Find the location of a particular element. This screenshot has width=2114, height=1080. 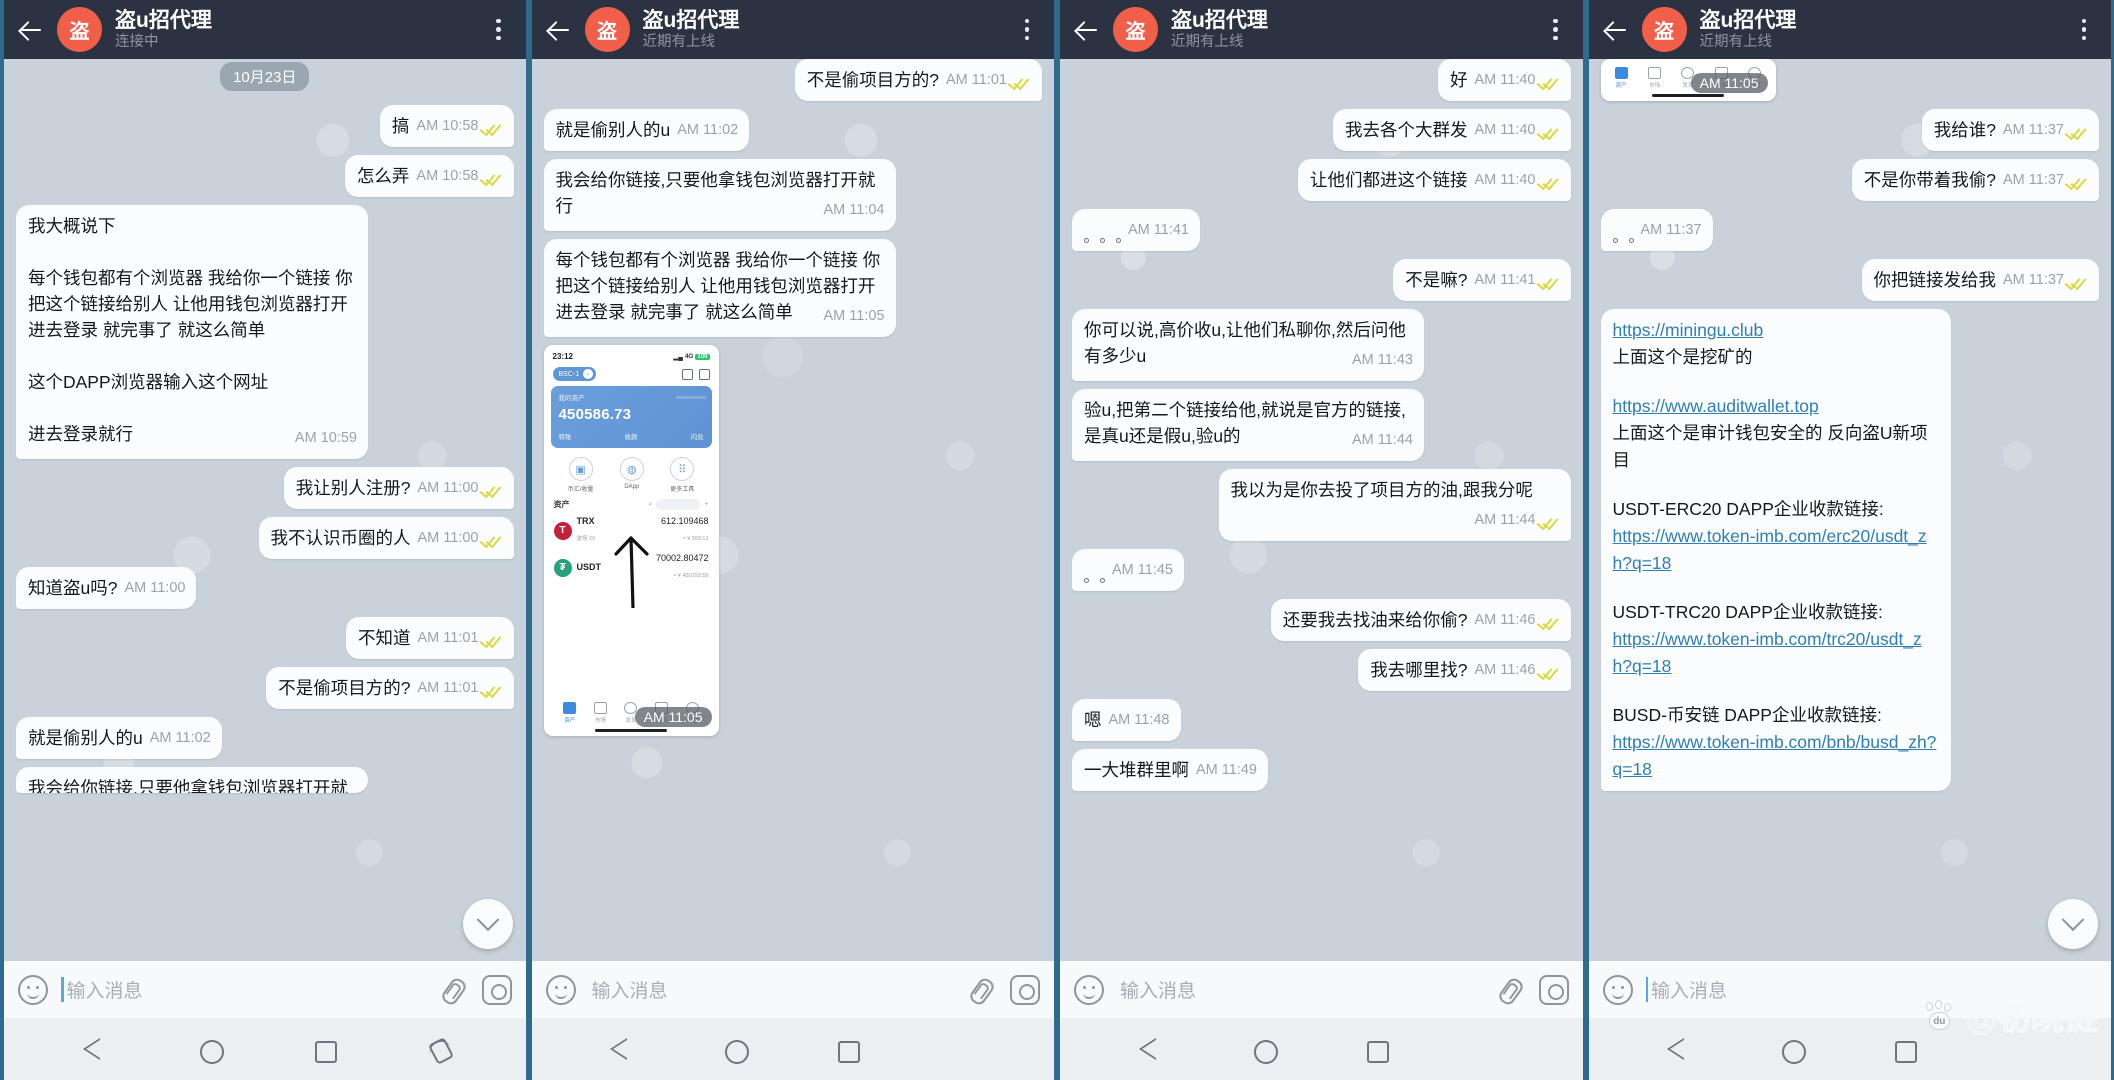

message-bubble: 你可以说,高价收u,让他们私聊你,然后问他有多少u AM 11:43 is located at coordinates (1248, 345).